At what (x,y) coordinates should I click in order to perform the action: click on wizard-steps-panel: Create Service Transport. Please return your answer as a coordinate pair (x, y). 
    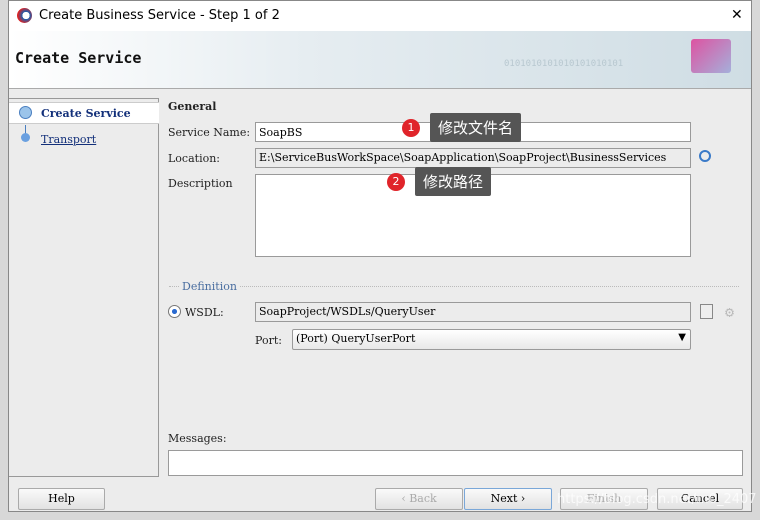
    Looking at the image, I should click on (84, 287).